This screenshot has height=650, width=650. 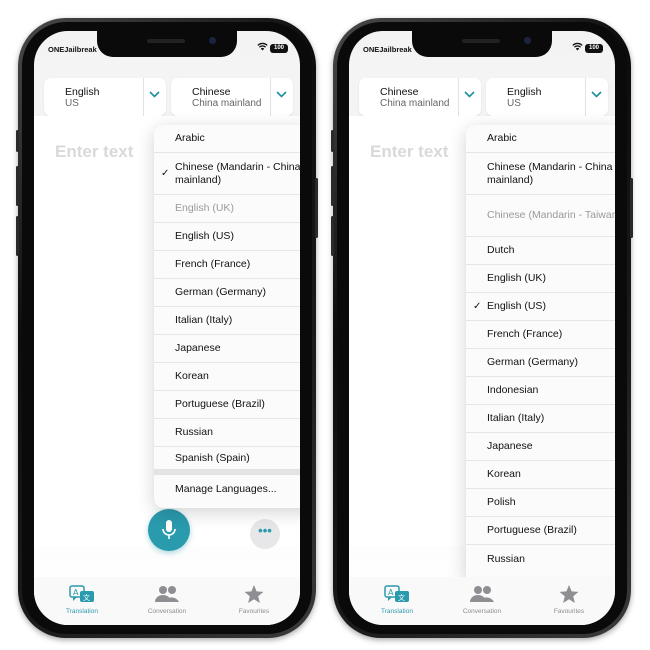 I want to click on more-options-button: •••, so click(x=265, y=534).